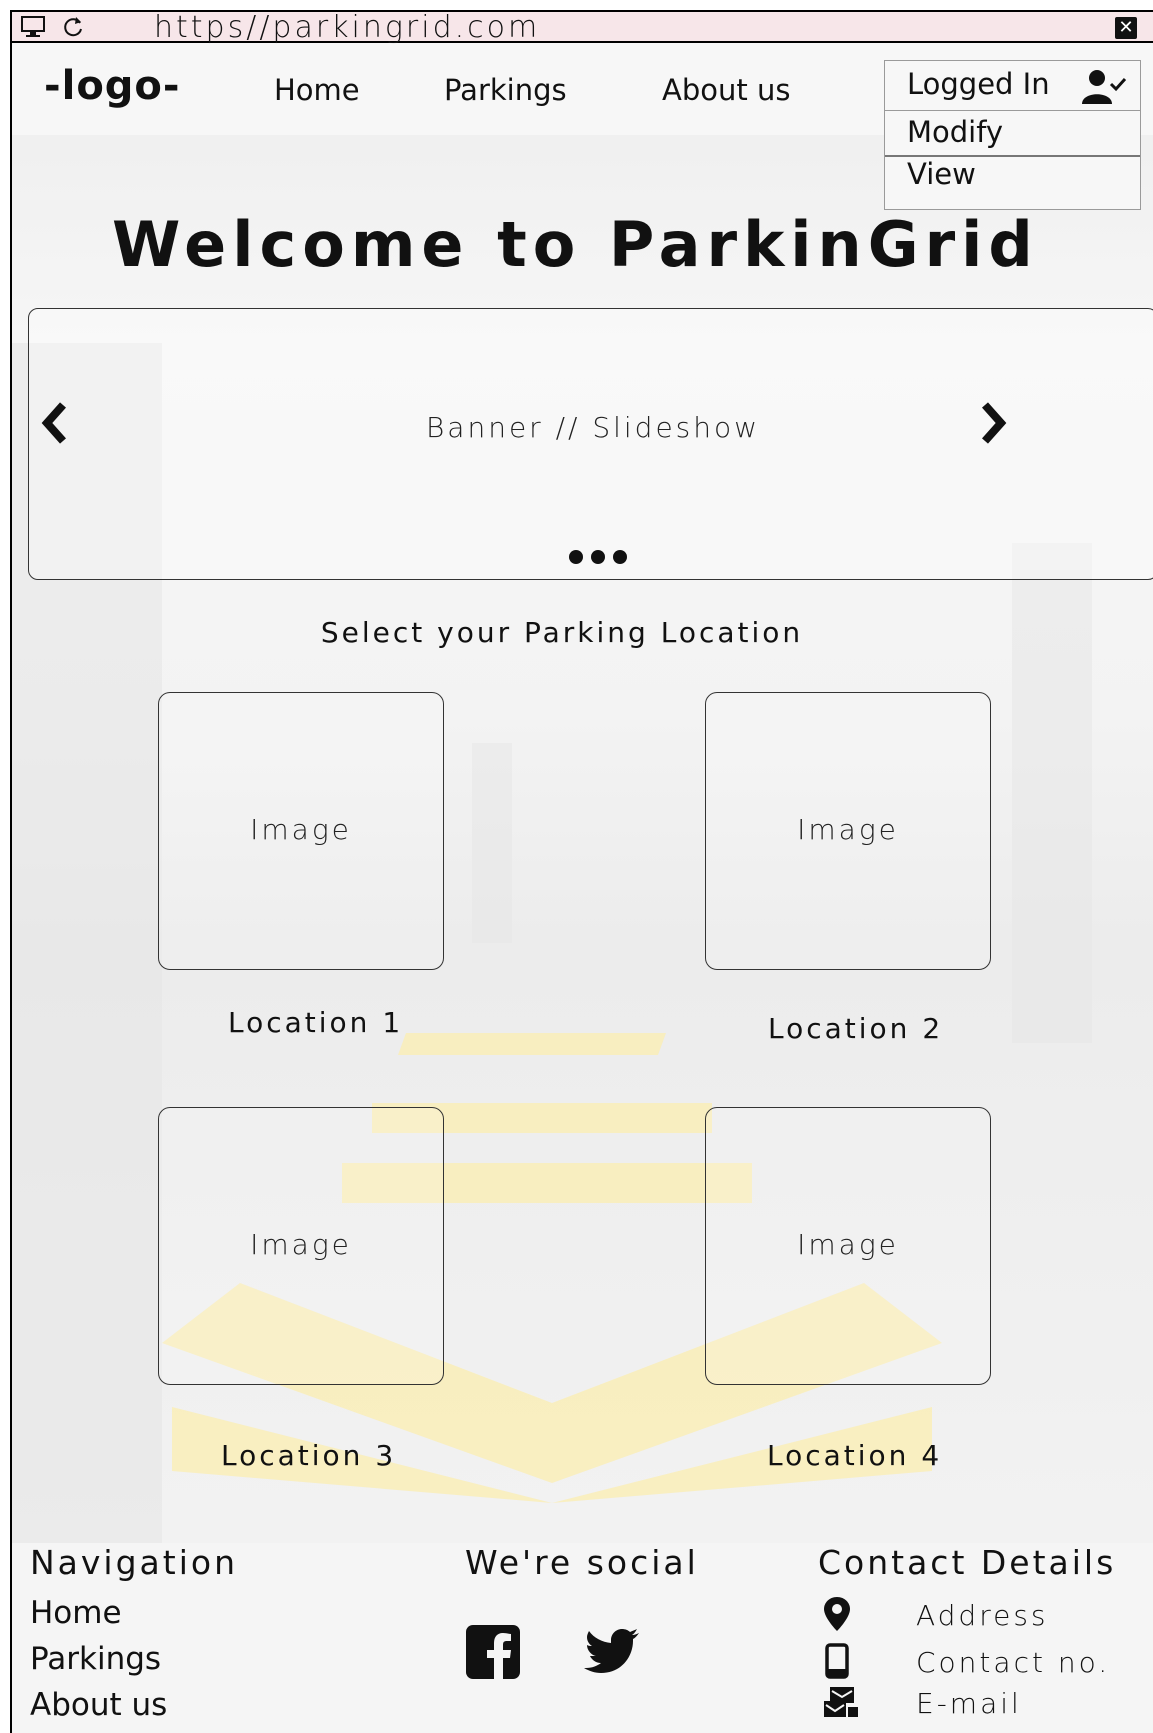 This screenshot has height=1733, width=1153. I want to click on nav-home: Home, so click(317, 90).